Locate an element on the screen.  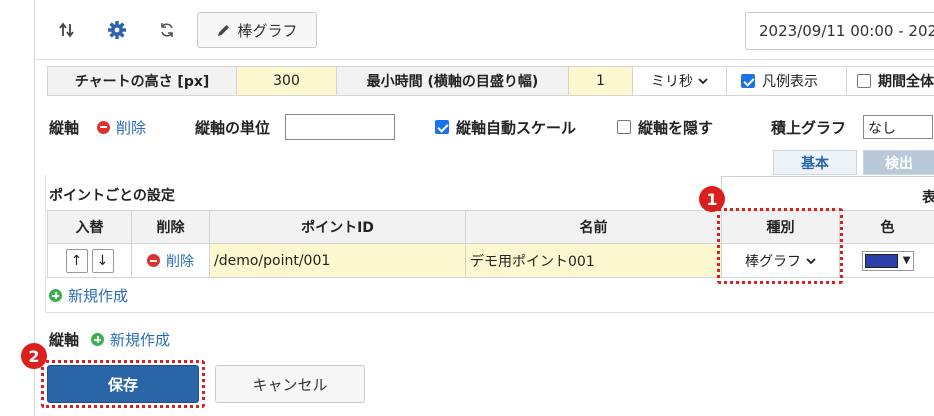
table-row: ↑ ↓ is located at coordinates (89, 261).